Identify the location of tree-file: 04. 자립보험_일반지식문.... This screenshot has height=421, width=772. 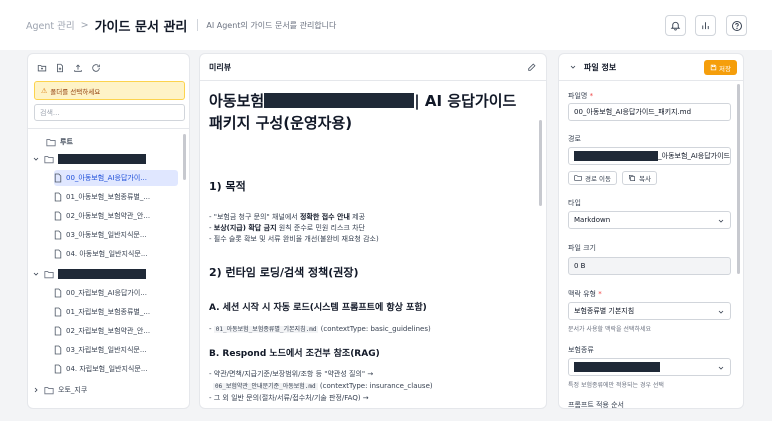
(116, 369).